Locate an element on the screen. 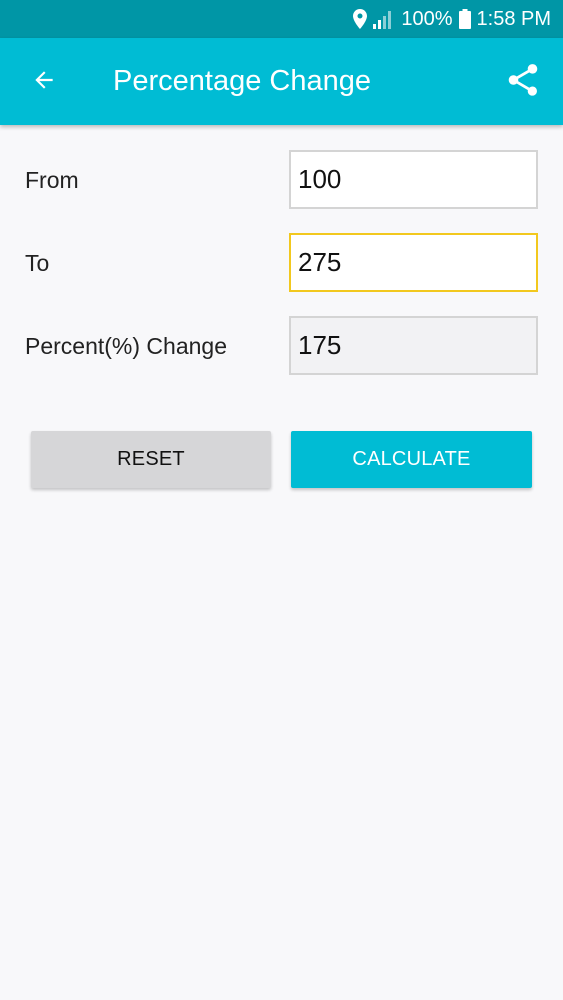 Image resolution: width=563 pixels, height=1000 pixels. battery-icon is located at coordinates (464, 19).